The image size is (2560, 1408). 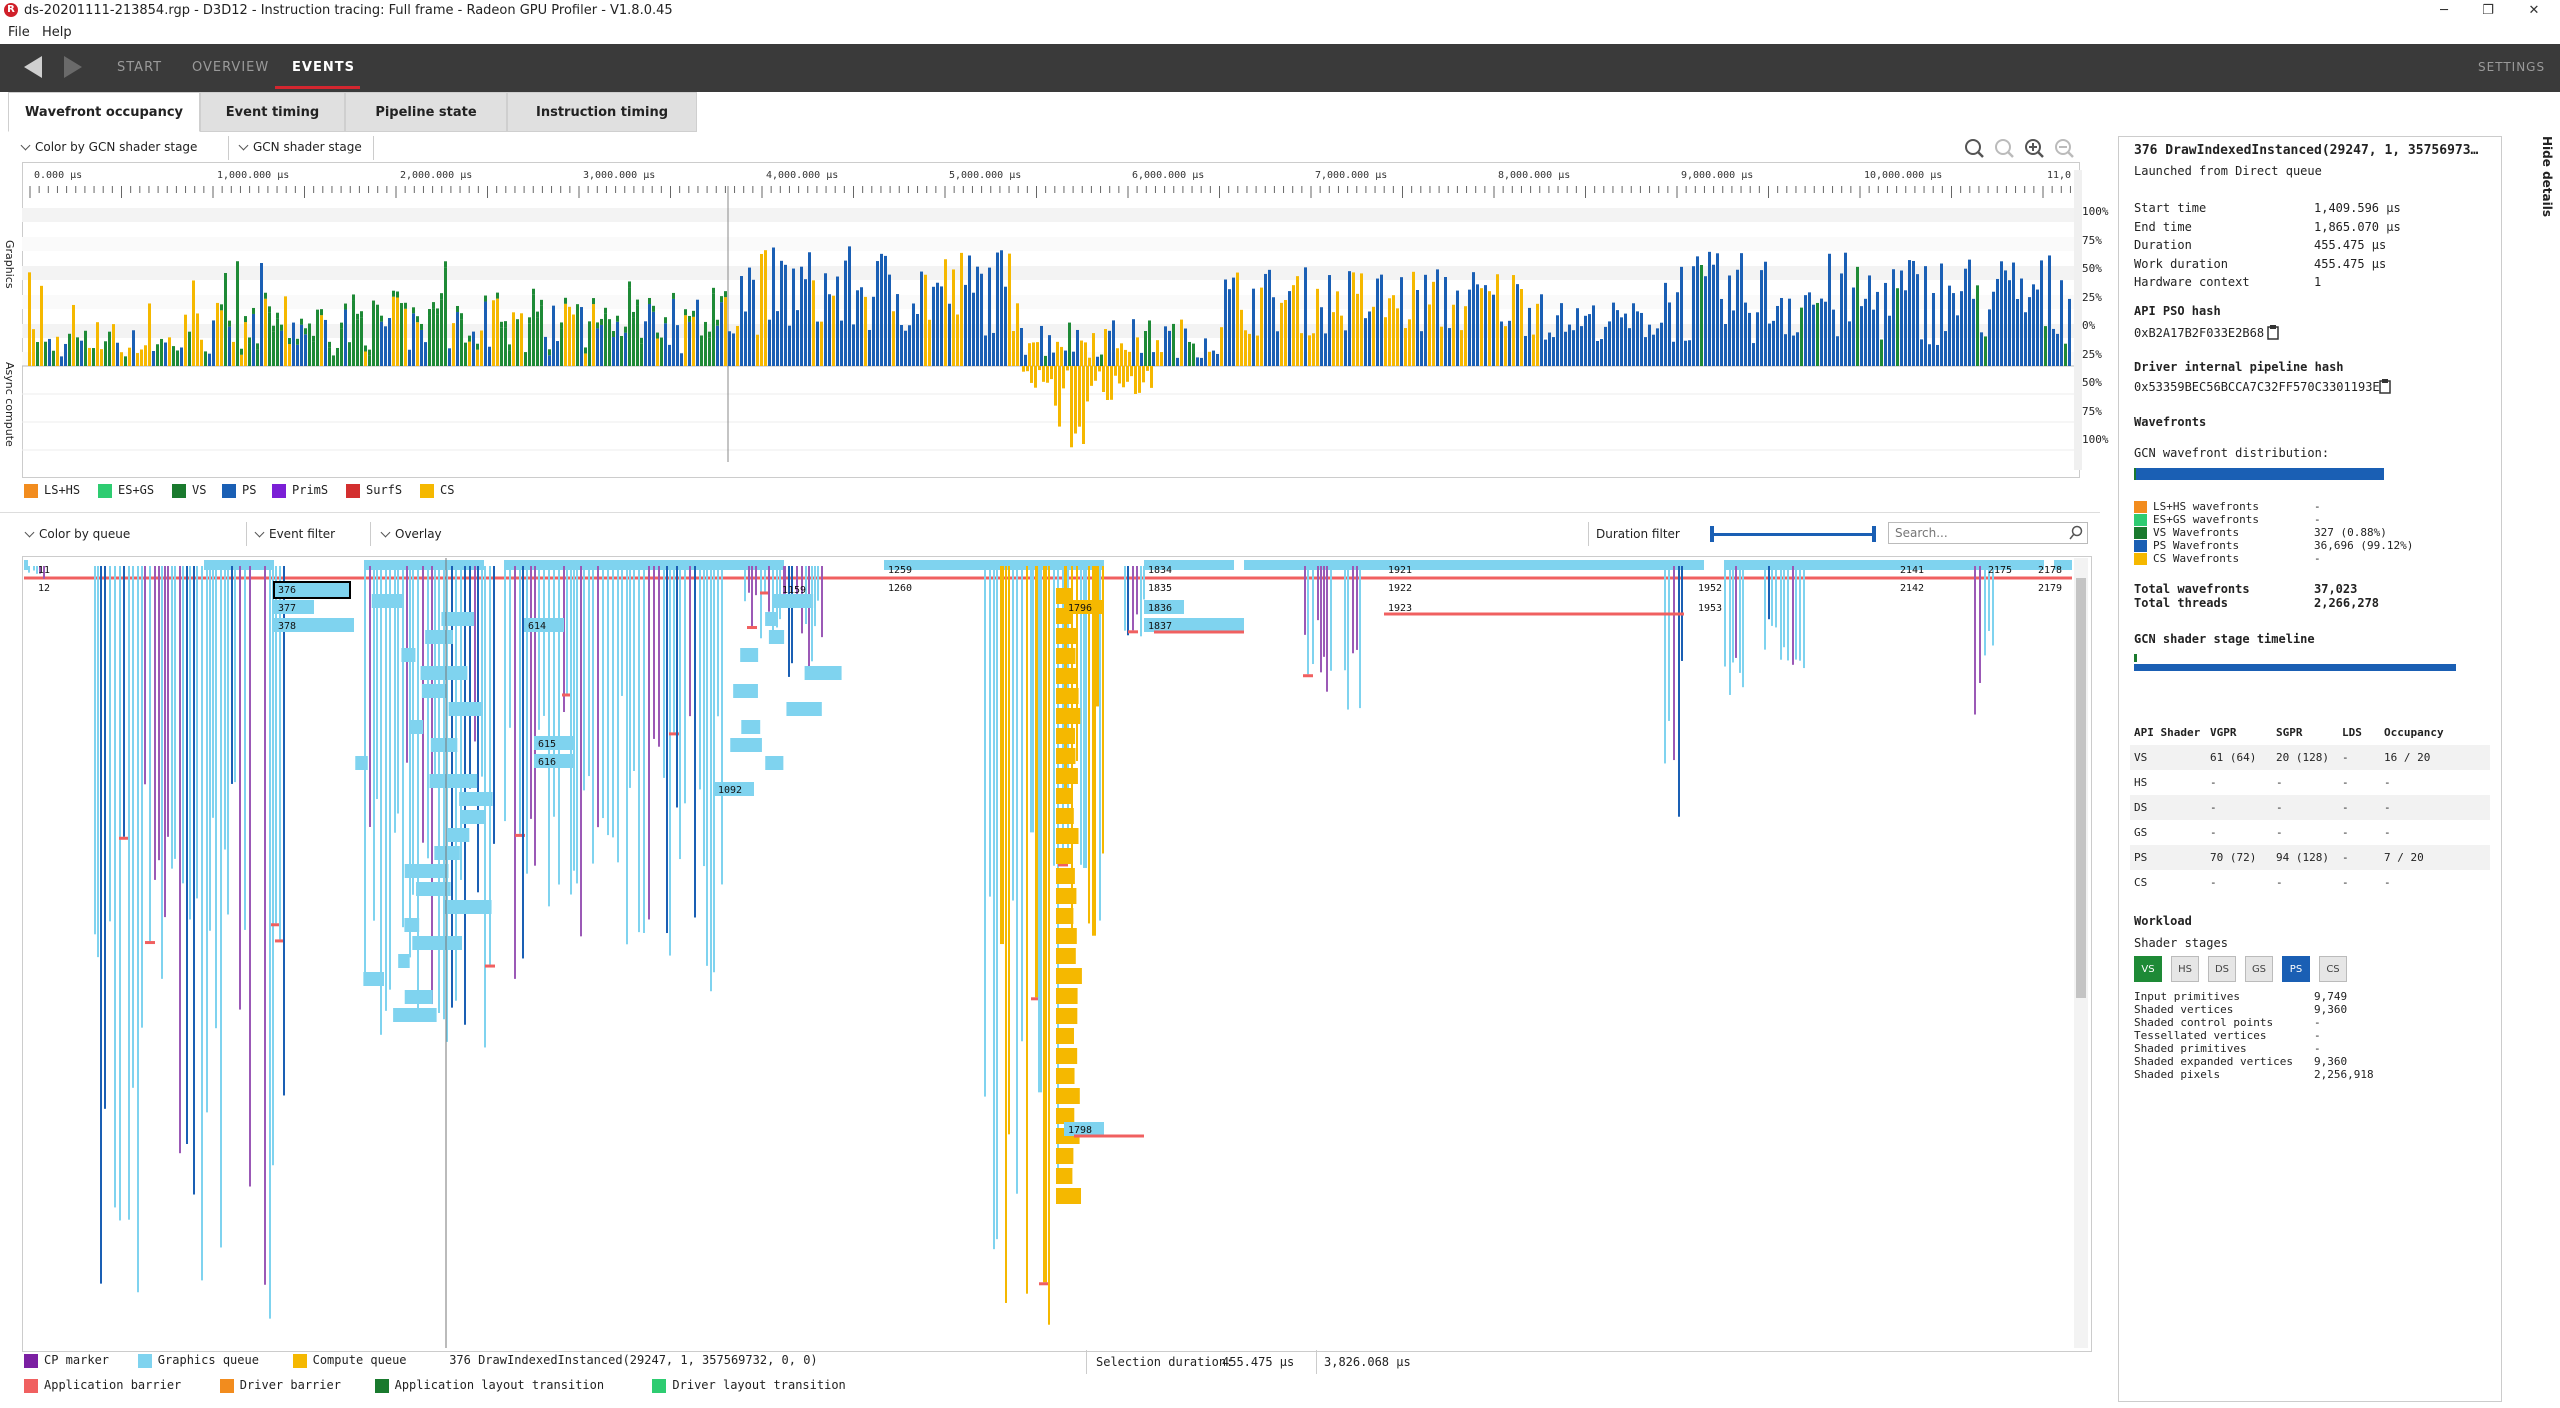 What do you see at coordinates (108, 147) in the screenshot?
I see `color-by-stage-dropdown: Color by GCN shader stage` at bounding box center [108, 147].